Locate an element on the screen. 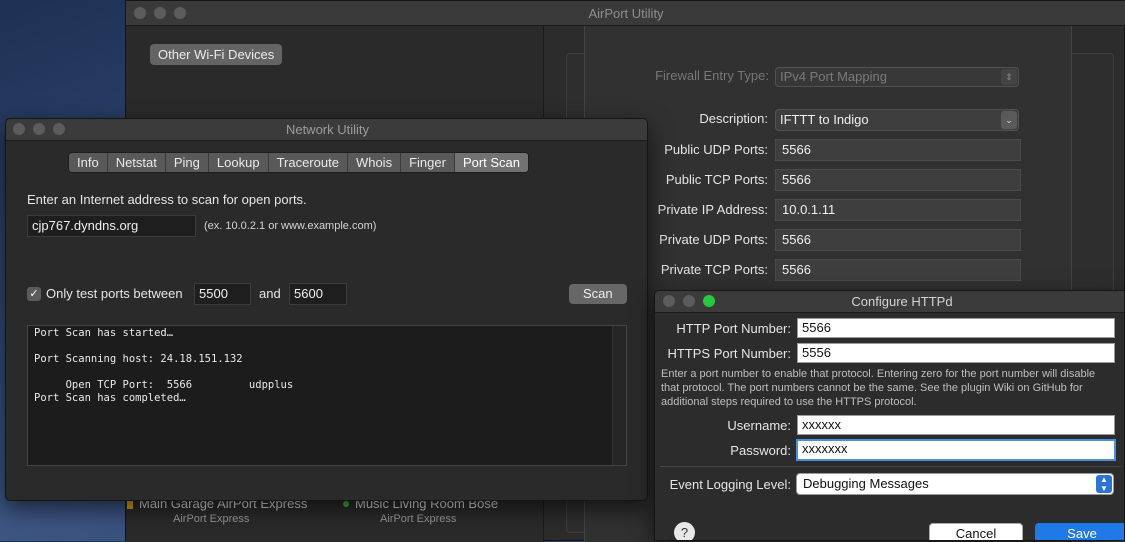  cancel-button: Cancel is located at coordinates (976, 531).